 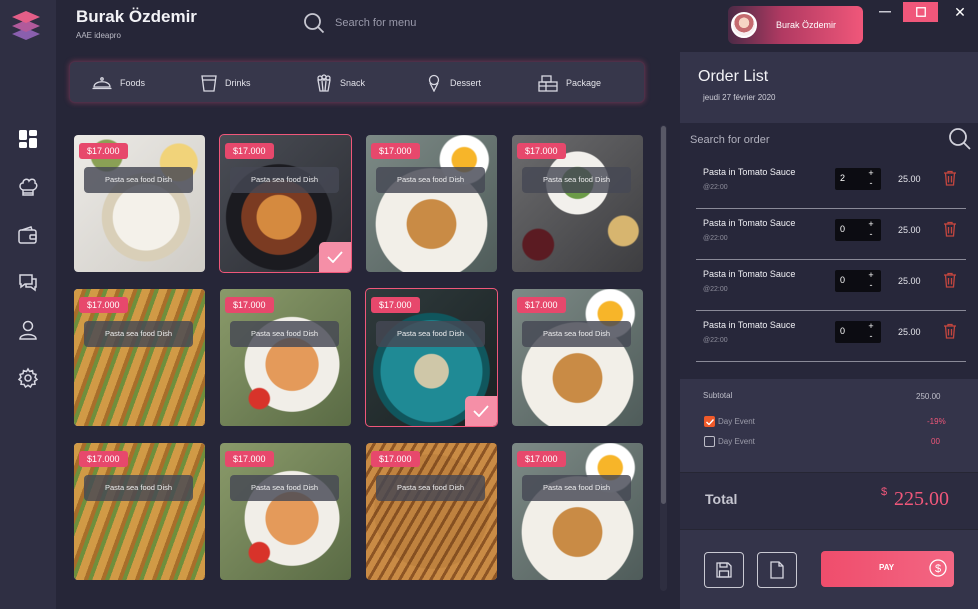 What do you see at coordinates (584, 83) in the screenshot?
I see `category-label: Package` at bounding box center [584, 83].